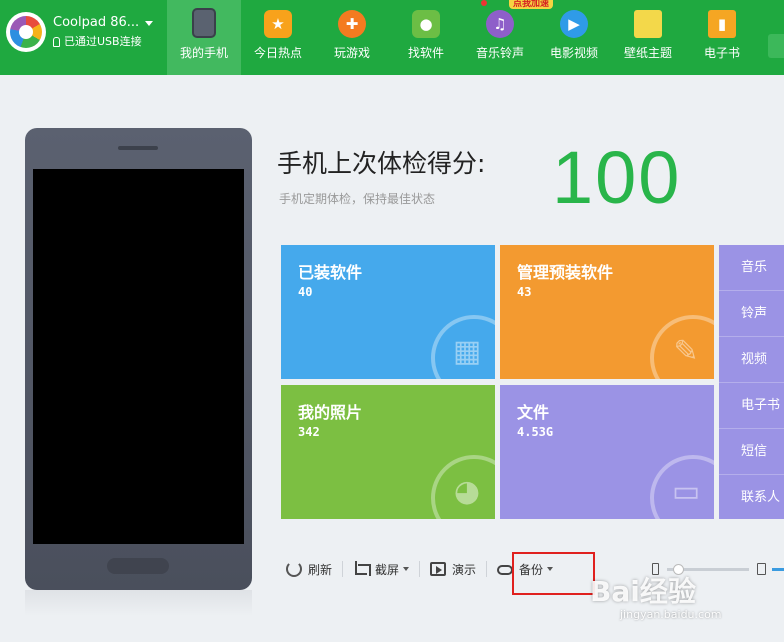 The height and width of the screenshot is (642, 784). I want to click on zoom-indicator, so click(778, 569).